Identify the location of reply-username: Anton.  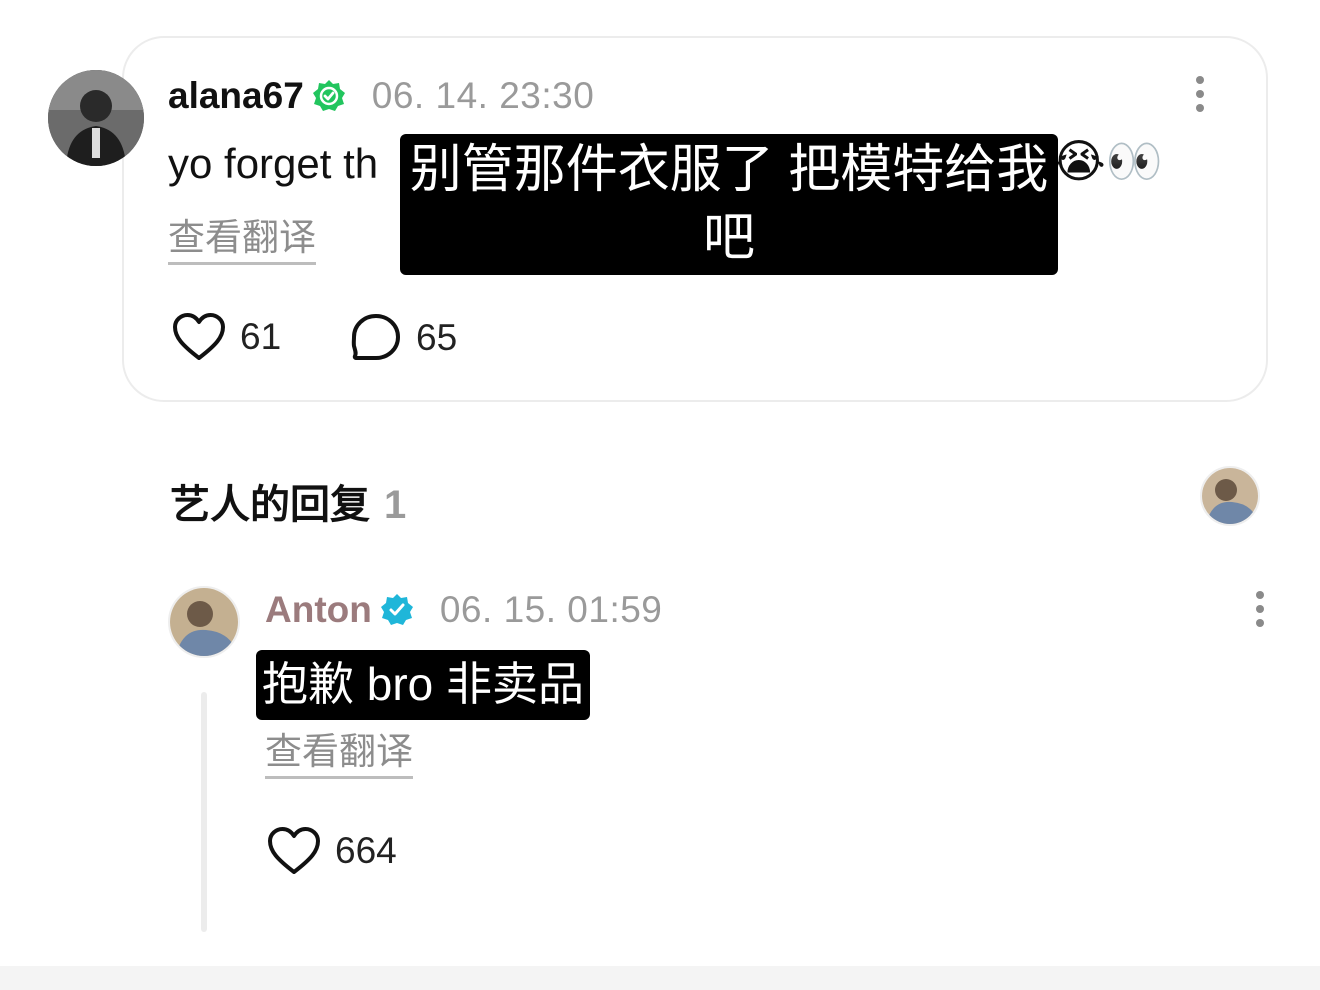
(318, 610).